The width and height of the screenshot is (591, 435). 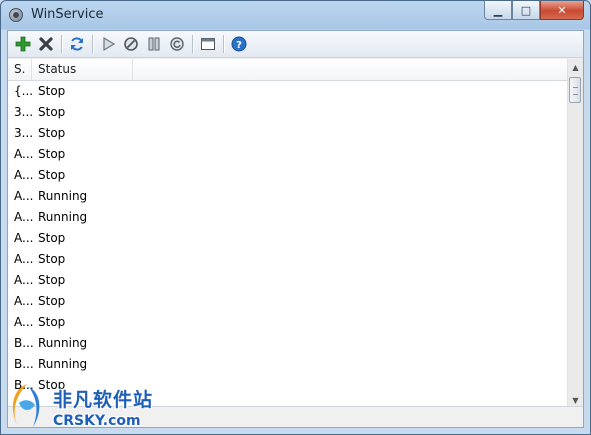 I want to click on pause-button, so click(x=154, y=44).